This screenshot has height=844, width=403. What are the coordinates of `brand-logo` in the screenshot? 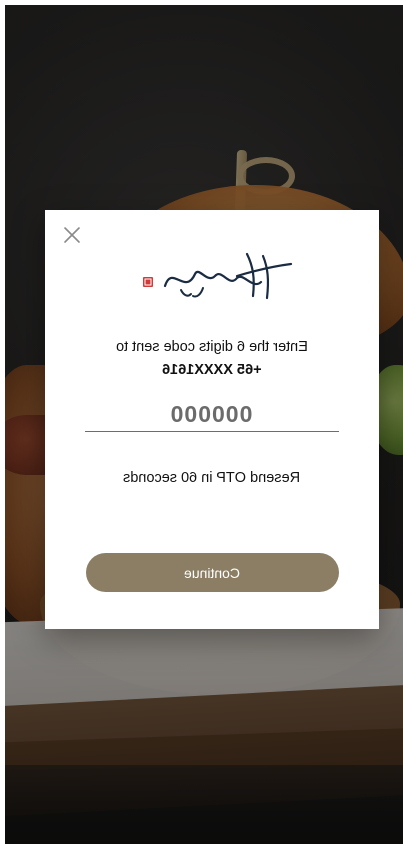 It's located at (217, 273).